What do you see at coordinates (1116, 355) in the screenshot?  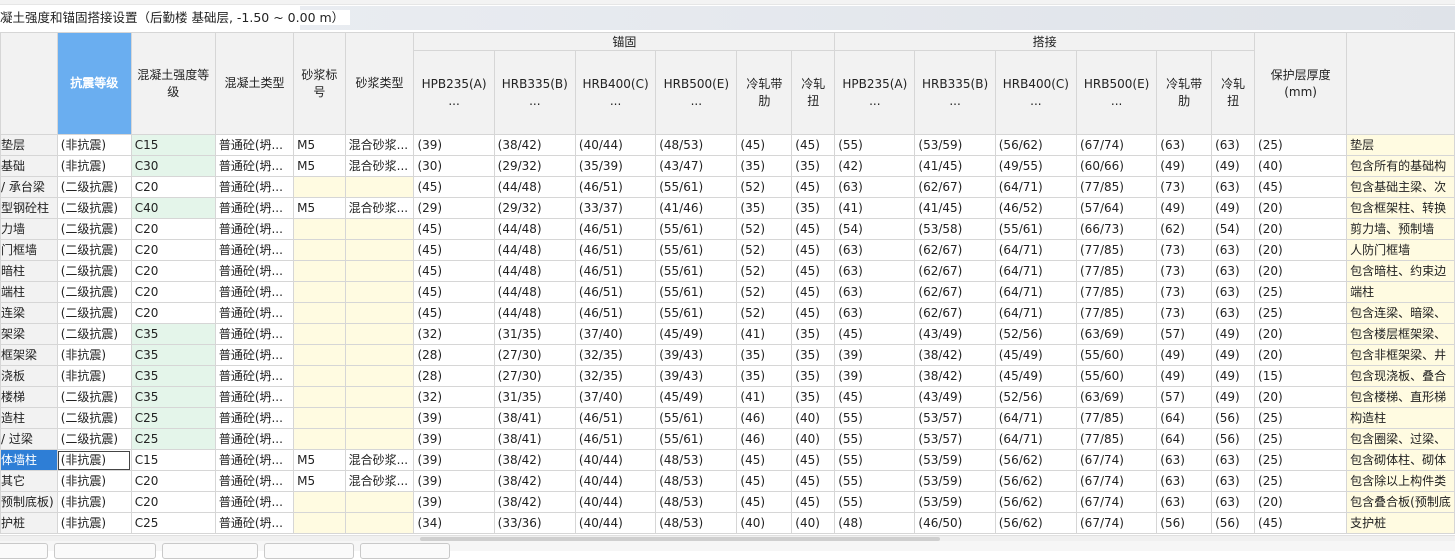 I see `lap-cell: (55/60)` at bounding box center [1116, 355].